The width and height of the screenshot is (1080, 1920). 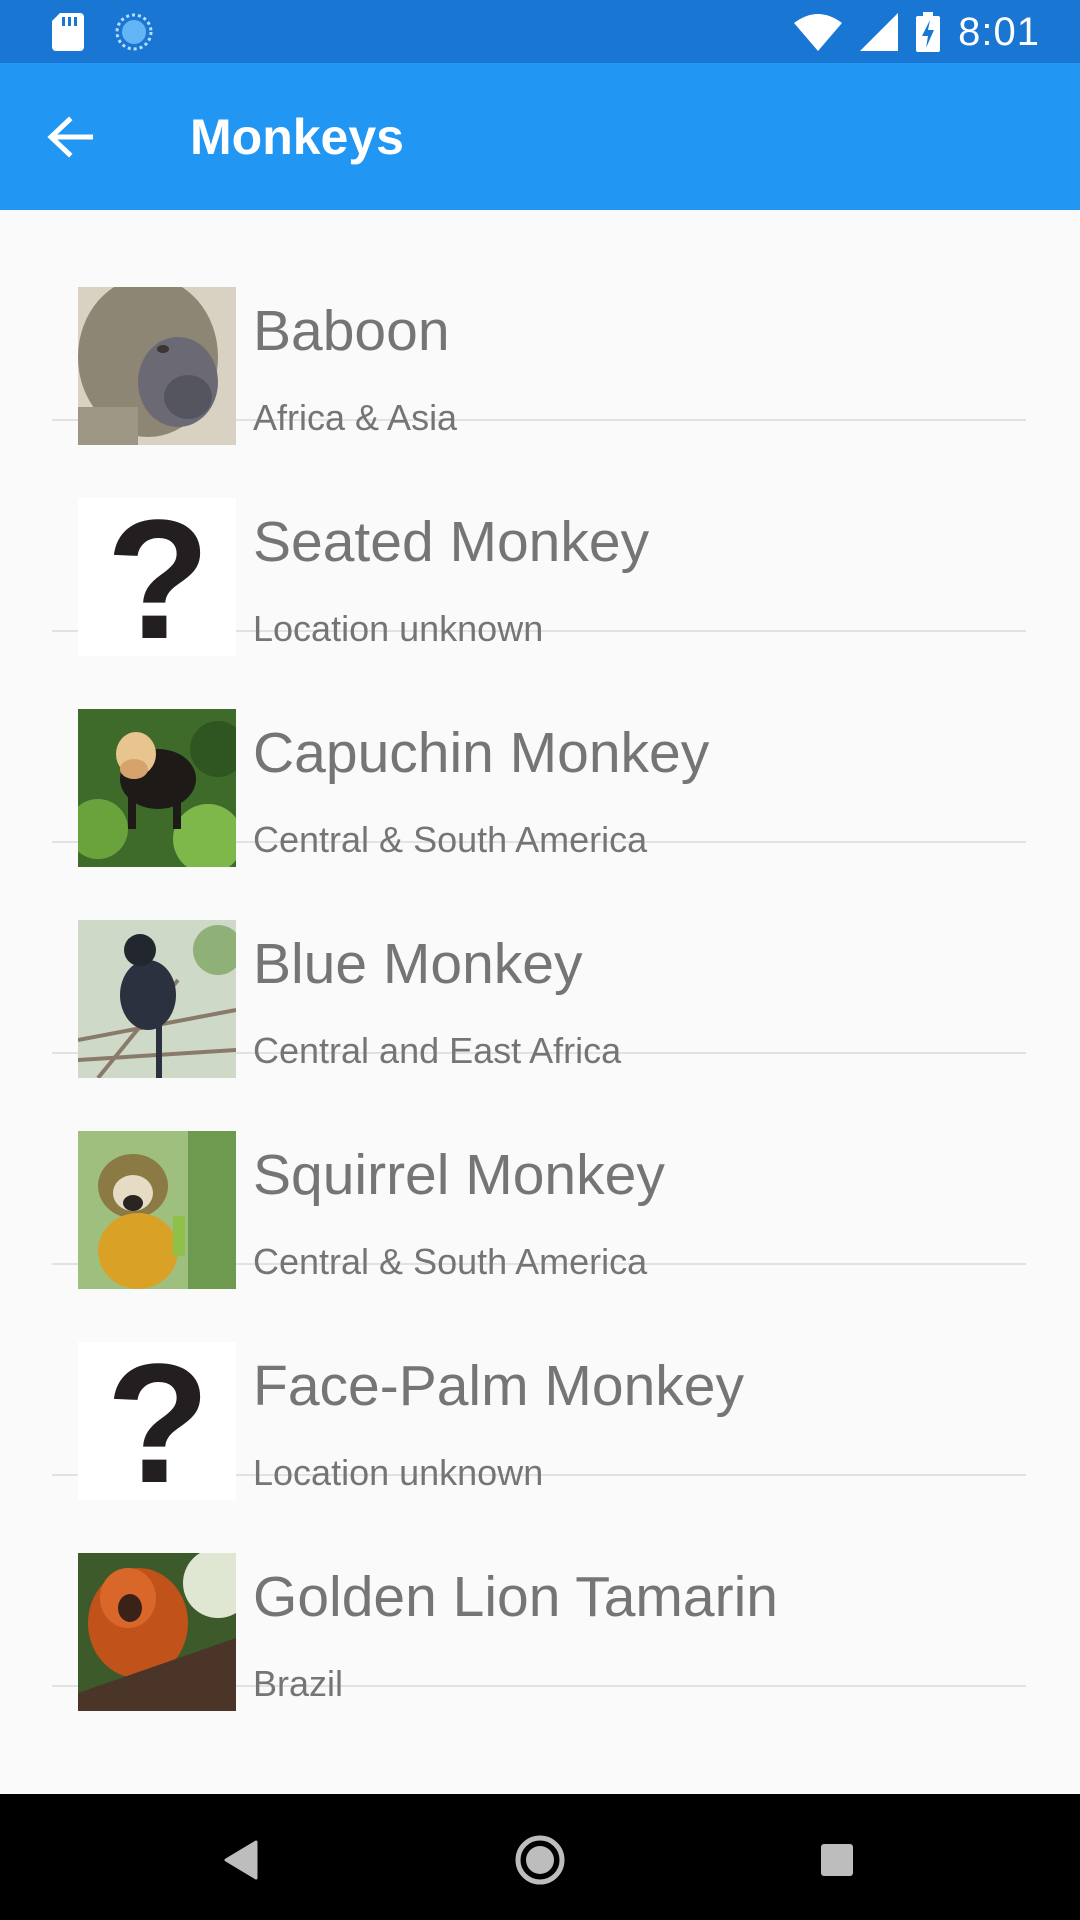 What do you see at coordinates (351, 331) in the screenshot?
I see `monkey-name: Baboon` at bounding box center [351, 331].